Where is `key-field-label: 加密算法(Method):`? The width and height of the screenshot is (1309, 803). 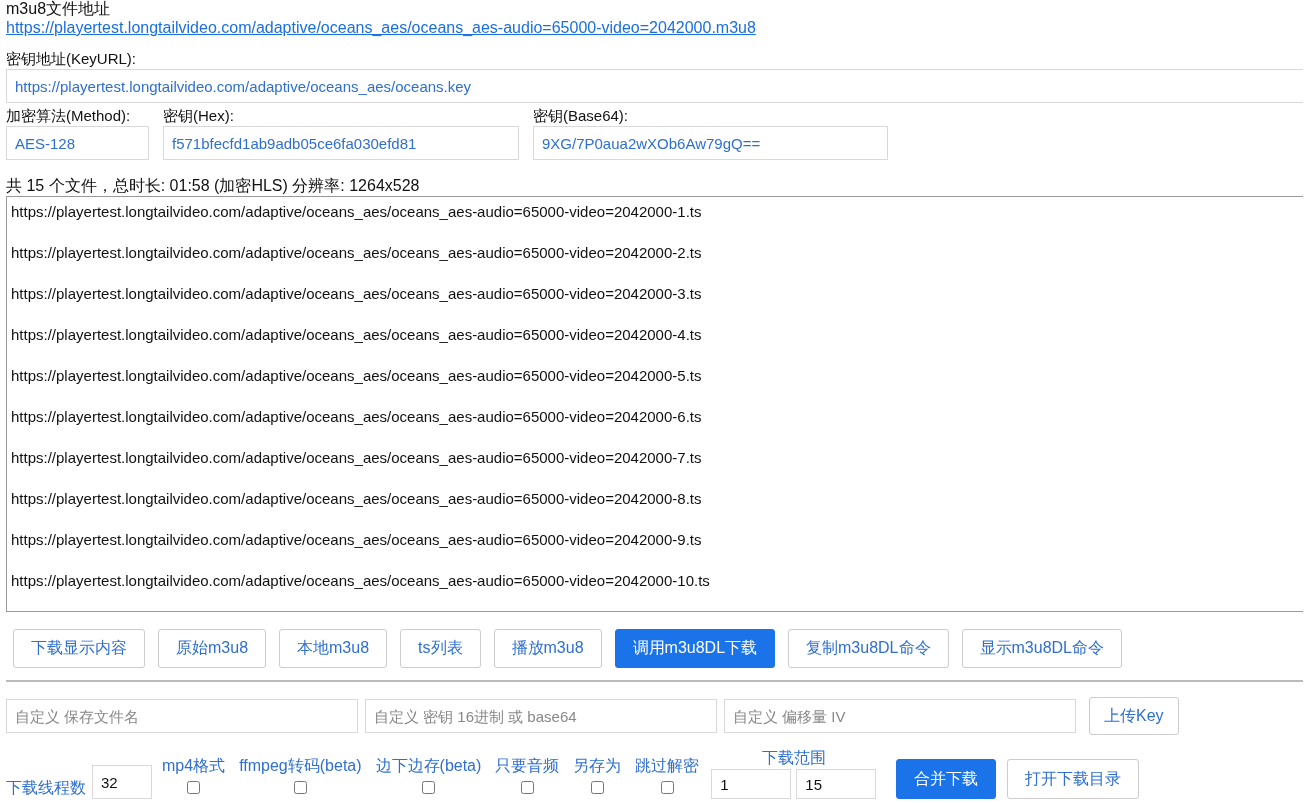 key-field-label: 加密算法(Method): is located at coordinates (69, 116).